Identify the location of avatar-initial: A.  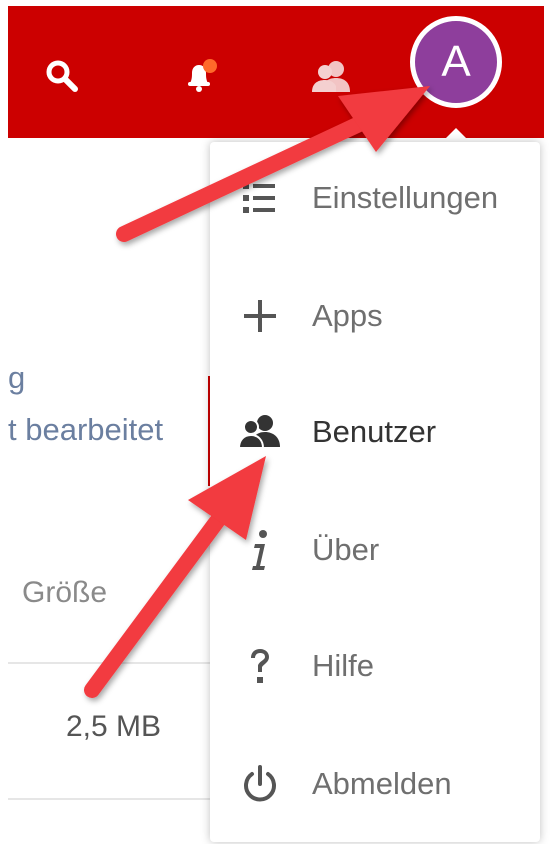
(456, 61).